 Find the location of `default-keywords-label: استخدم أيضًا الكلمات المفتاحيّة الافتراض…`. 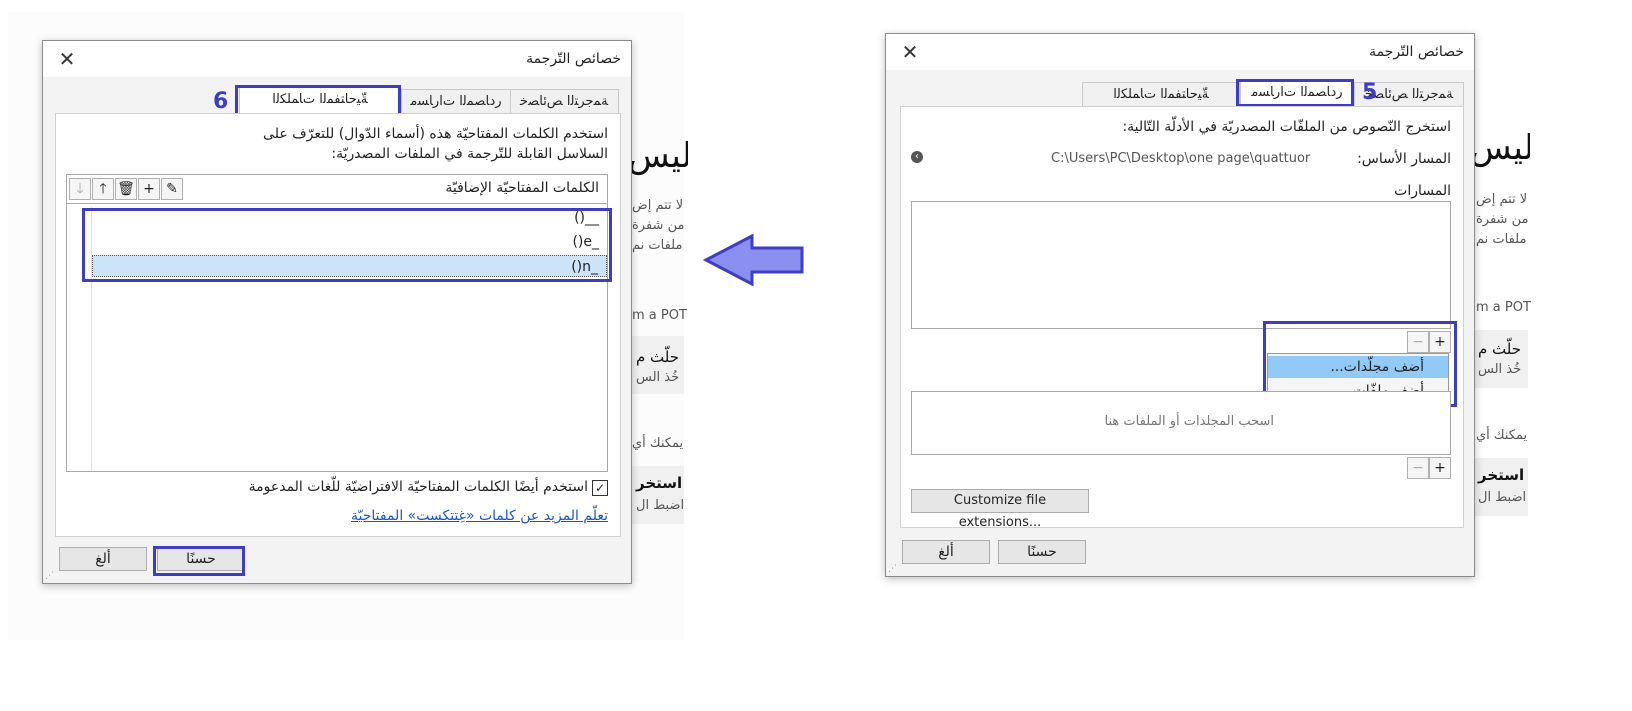

default-keywords-label: استخدم أيضًا الكلمات المفتاحيّة الافتراض… is located at coordinates (418, 487).